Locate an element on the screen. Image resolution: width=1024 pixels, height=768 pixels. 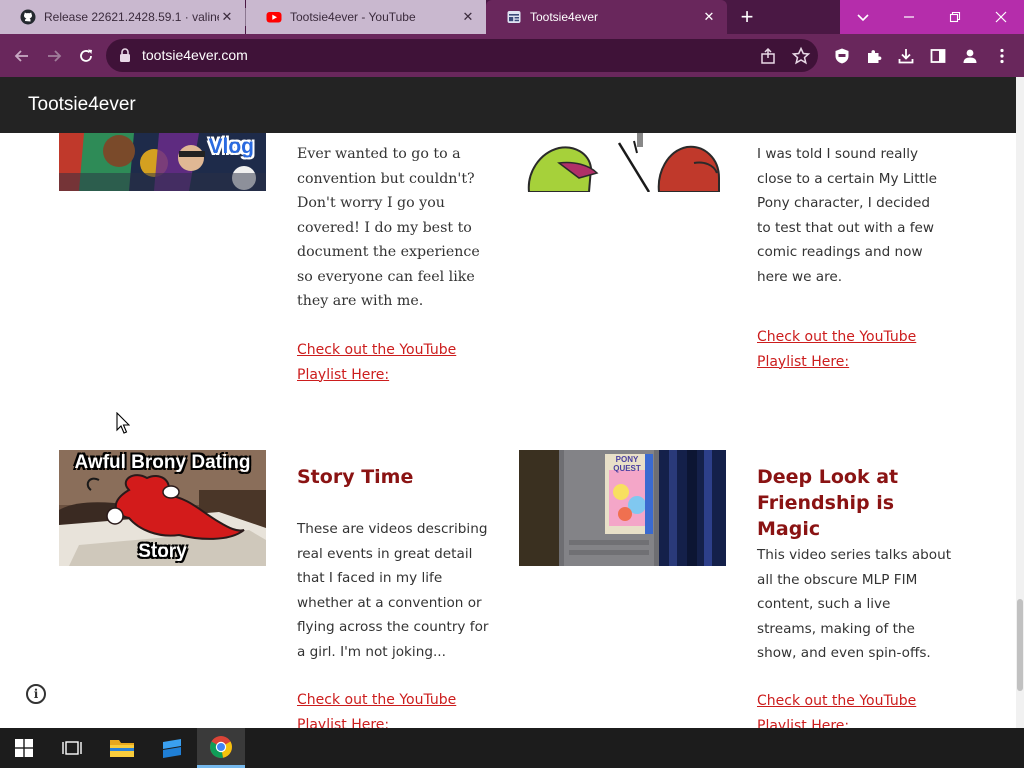
site-title: Tootsie4ever is located at coordinates (82, 105).